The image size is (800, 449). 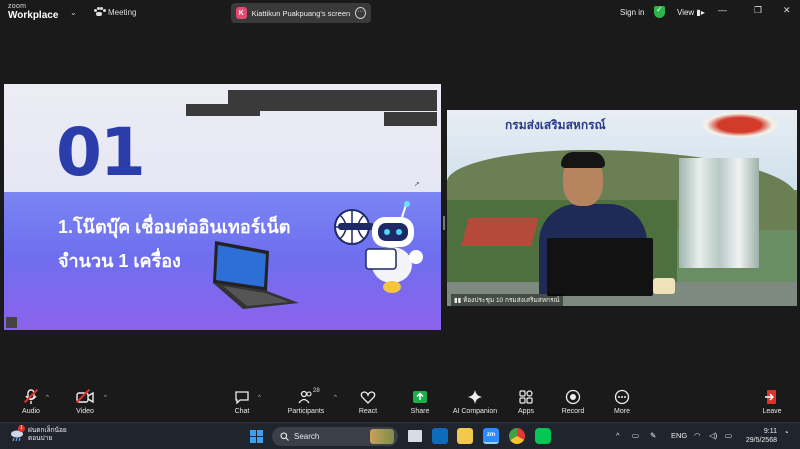 What do you see at coordinates (307, 436) in the screenshot?
I see `search-label: Search` at bounding box center [307, 436].